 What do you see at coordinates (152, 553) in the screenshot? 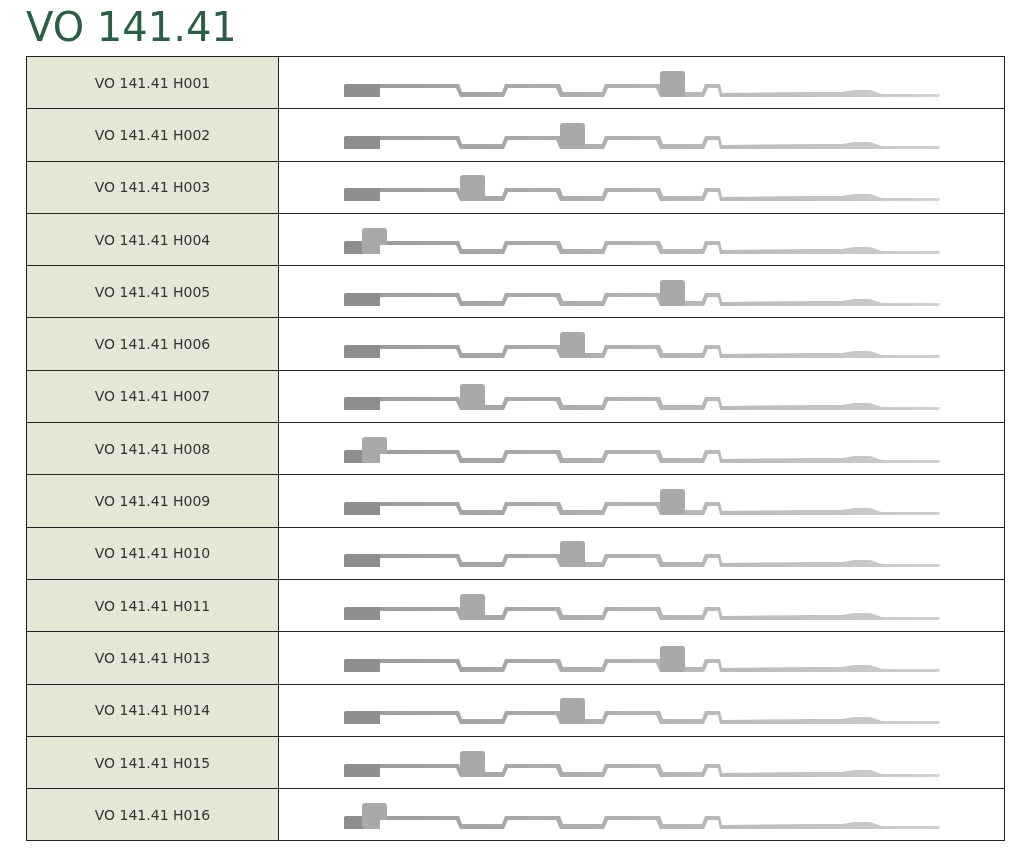
I see `needle-code-cell: VO 141.41 H010` at bounding box center [152, 553].